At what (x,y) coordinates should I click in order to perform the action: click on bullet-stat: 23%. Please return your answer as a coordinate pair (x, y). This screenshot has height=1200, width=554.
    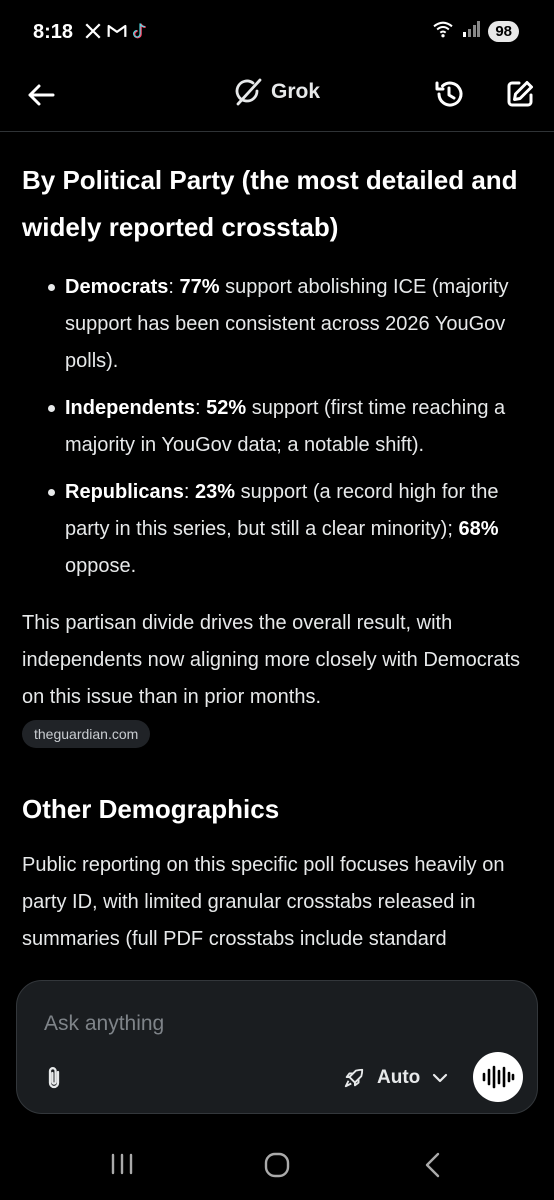
    Looking at the image, I should click on (215, 492).